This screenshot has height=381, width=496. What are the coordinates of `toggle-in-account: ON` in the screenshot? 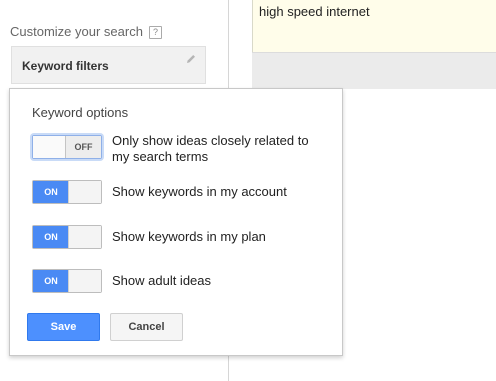 It's located at (67, 192).